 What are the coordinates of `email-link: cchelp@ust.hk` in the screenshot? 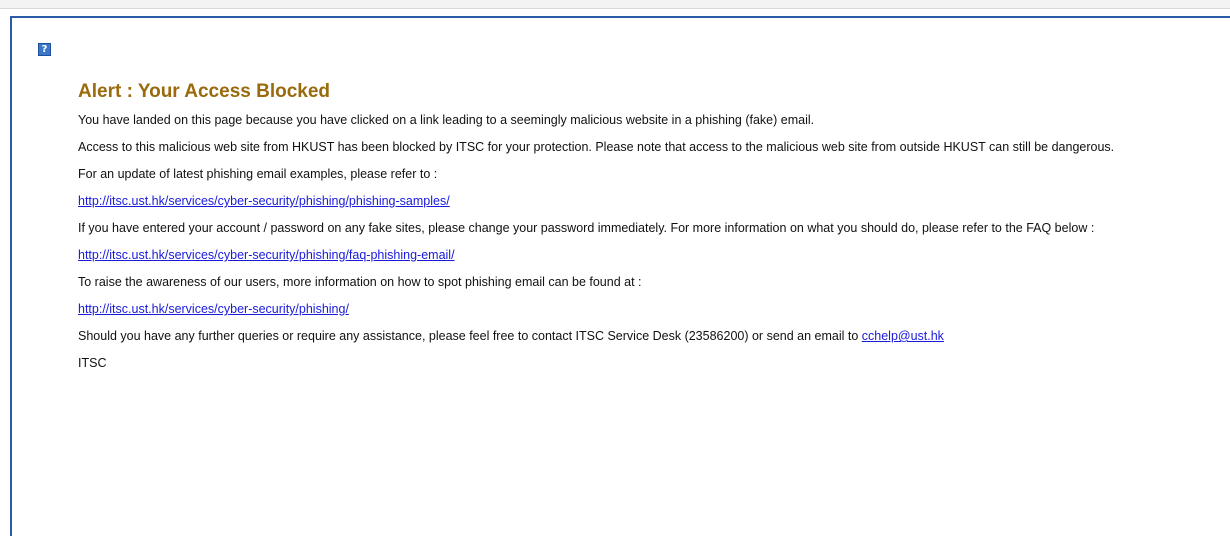 It's located at (903, 336).